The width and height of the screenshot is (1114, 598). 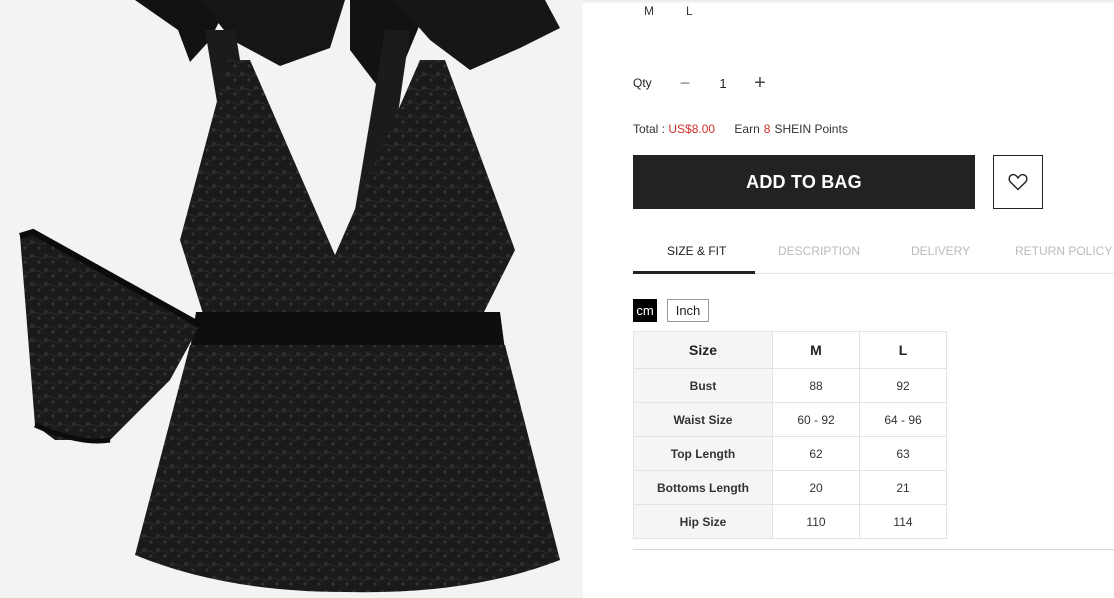 I want to click on qty-label: Qty, so click(x=642, y=83).